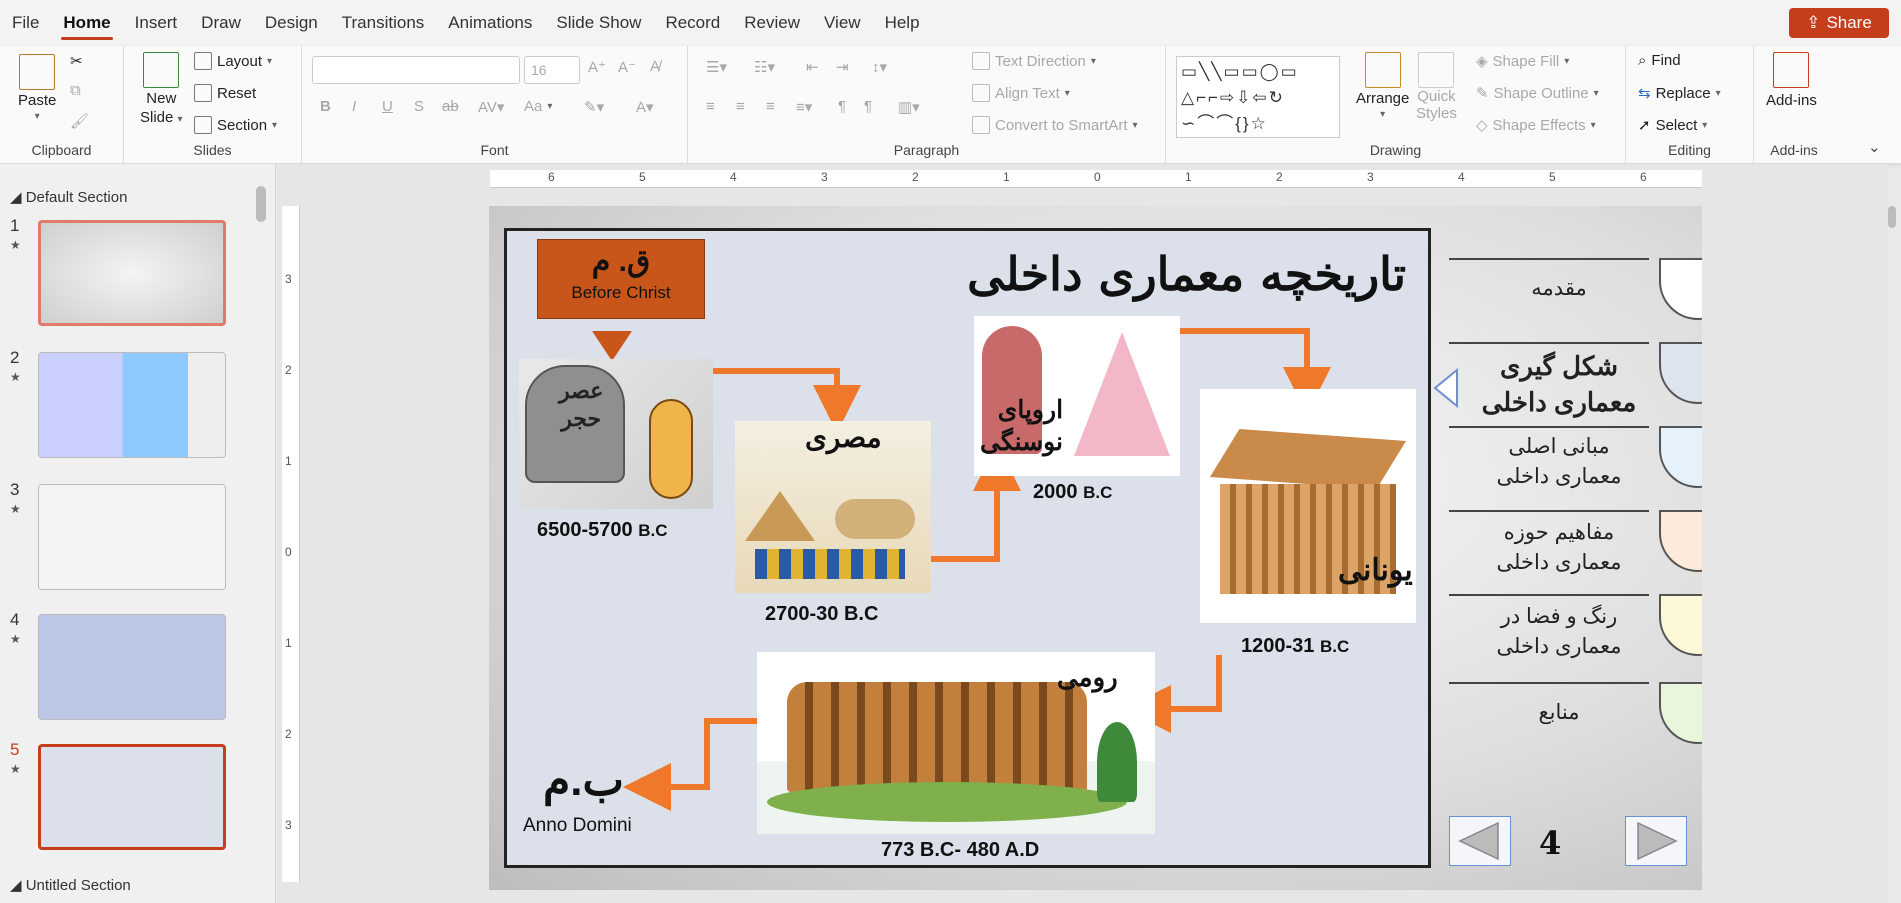  I want to click on tab-record: Record, so click(692, 23).